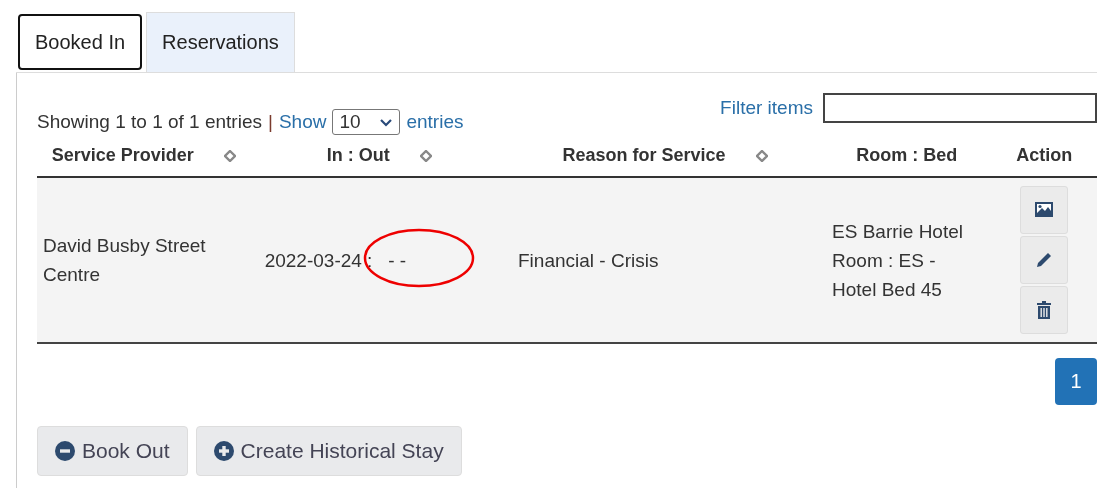 The height and width of the screenshot is (488, 1097). Describe the element at coordinates (366, 122) in the screenshot. I see `page-size-select: 10` at that location.